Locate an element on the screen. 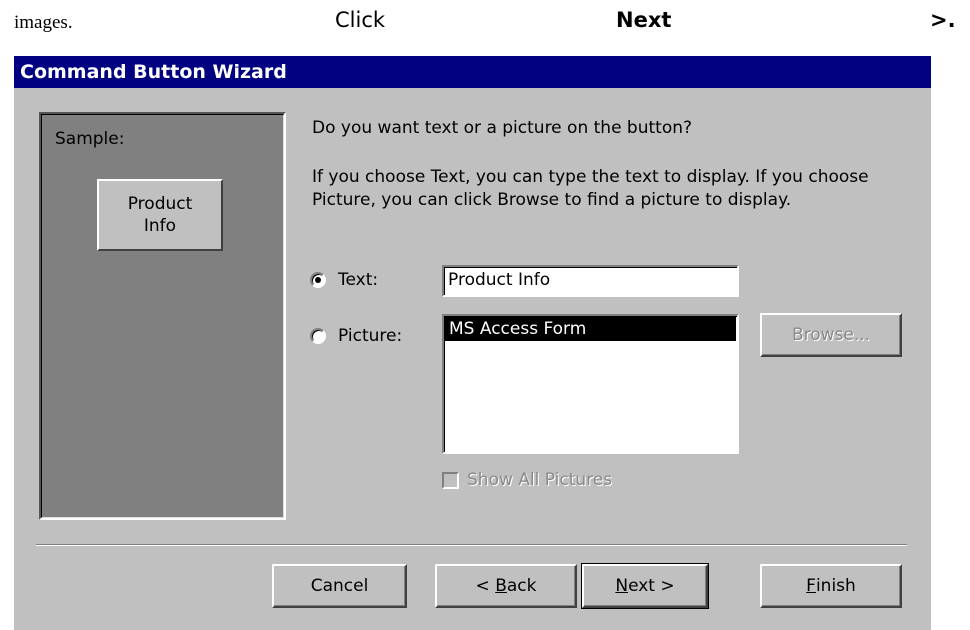  sample-label: Sample: is located at coordinates (90, 139).